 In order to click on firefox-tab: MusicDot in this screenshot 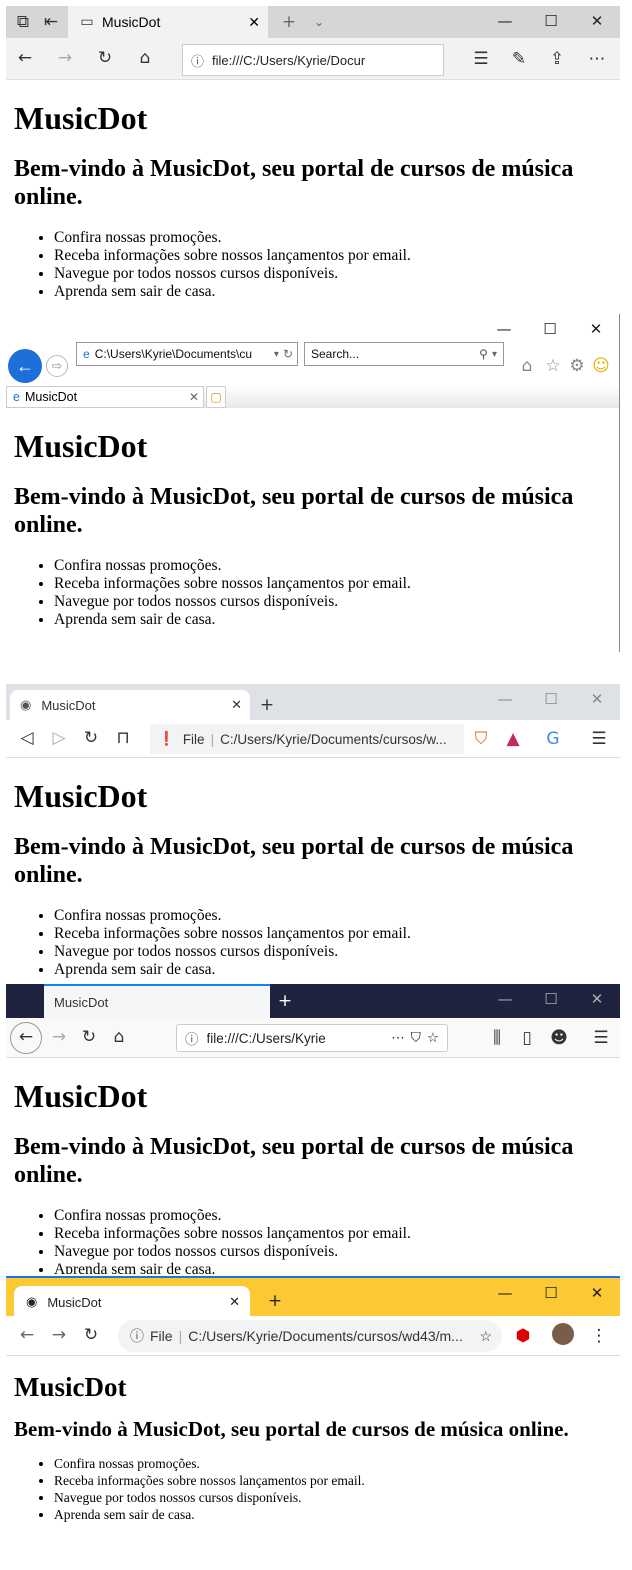, I will do `click(157, 1001)`.